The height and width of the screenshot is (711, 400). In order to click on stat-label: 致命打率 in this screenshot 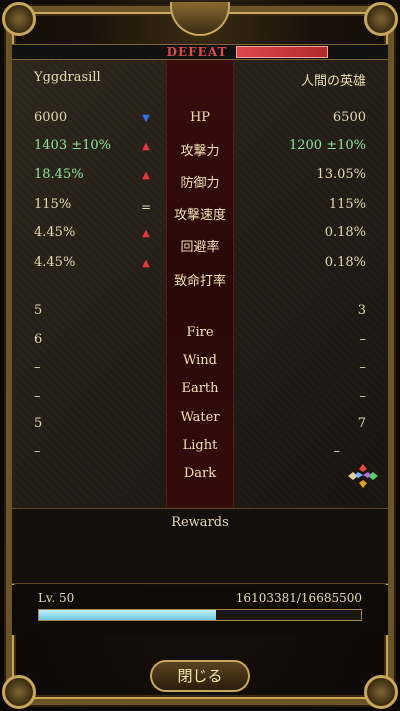, I will do `click(199, 281)`.